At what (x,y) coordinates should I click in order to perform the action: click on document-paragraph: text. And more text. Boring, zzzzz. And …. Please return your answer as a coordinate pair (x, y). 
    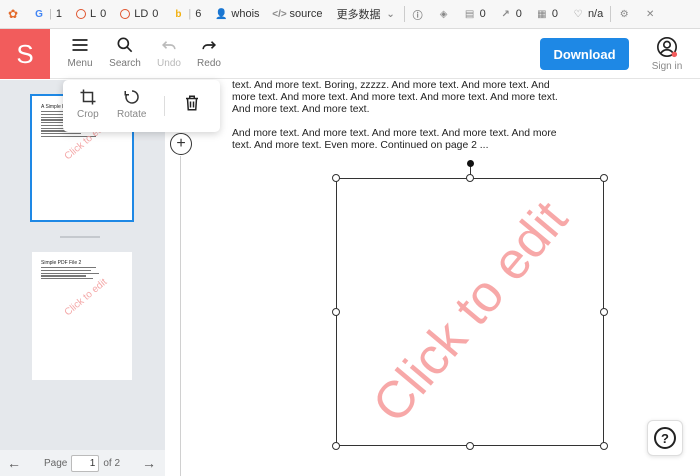
    Looking at the image, I should click on (397, 98).